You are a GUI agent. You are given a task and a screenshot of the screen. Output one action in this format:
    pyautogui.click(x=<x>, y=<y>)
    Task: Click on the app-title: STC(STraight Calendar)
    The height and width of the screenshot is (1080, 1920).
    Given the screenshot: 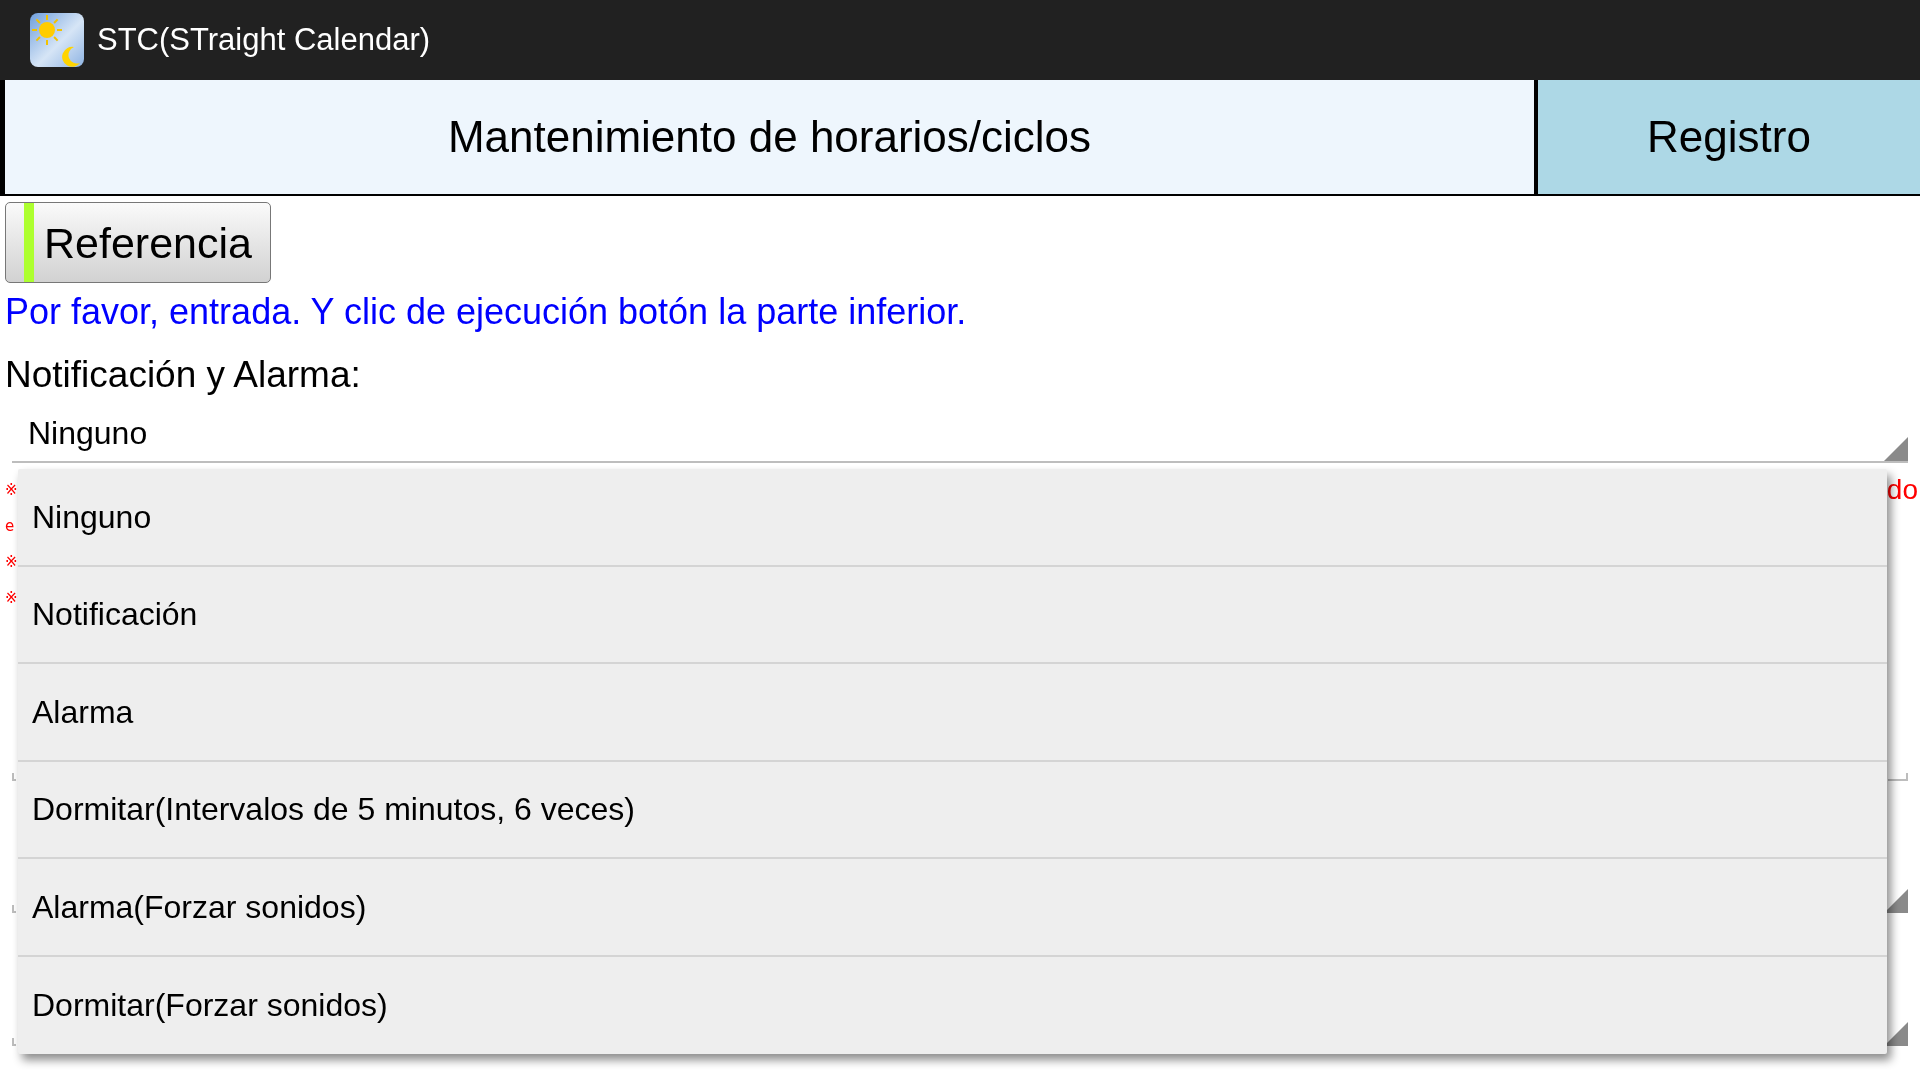 What is the action you would take?
    pyautogui.click(x=264, y=40)
    